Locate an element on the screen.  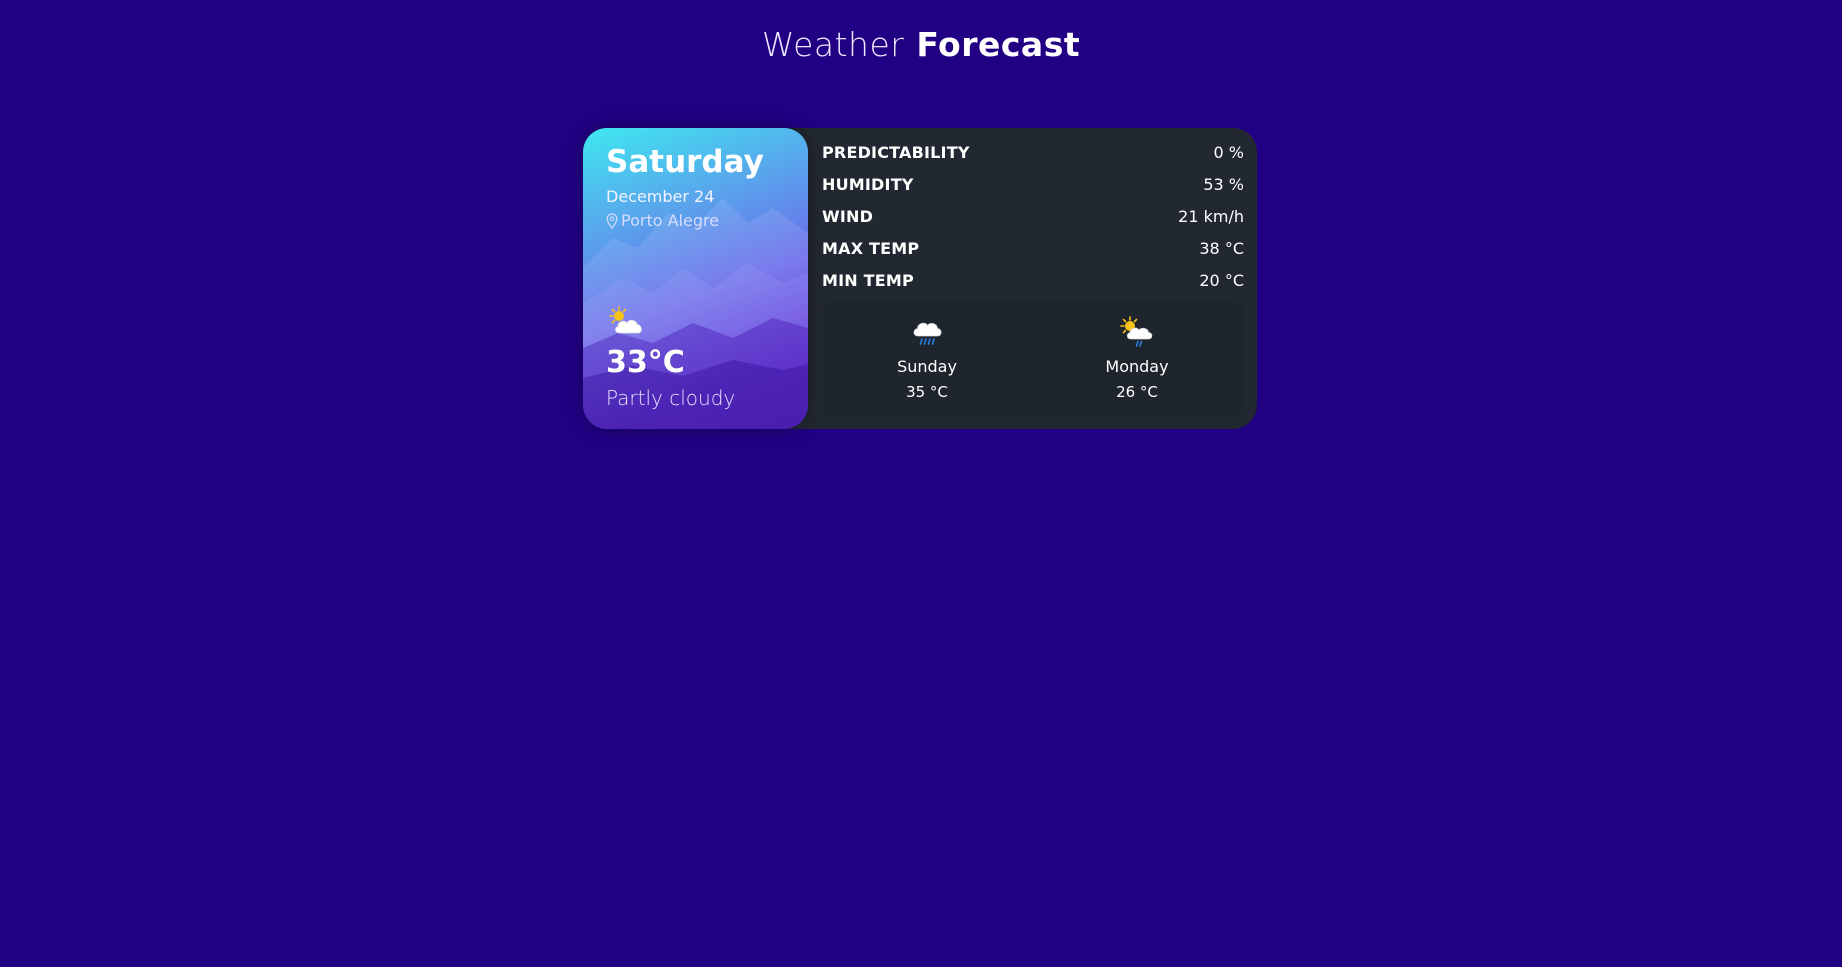
detail-value: 0 % is located at coordinates (1228, 152).